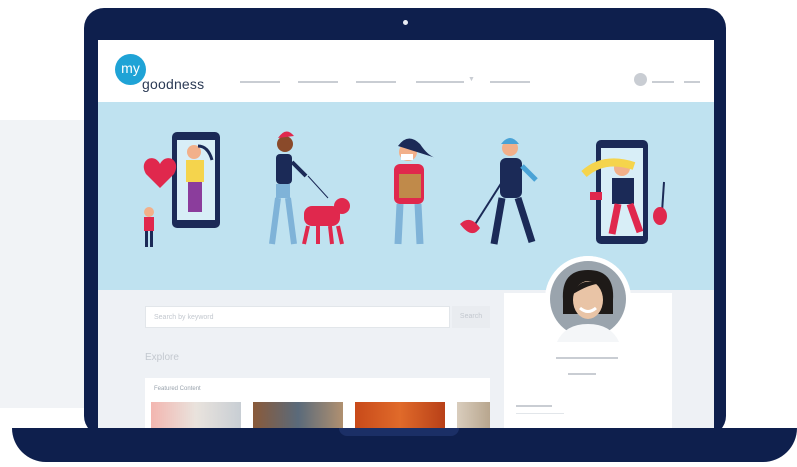 The image size is (797, 467). I want to click on profile-avatar, so click(588, 299).